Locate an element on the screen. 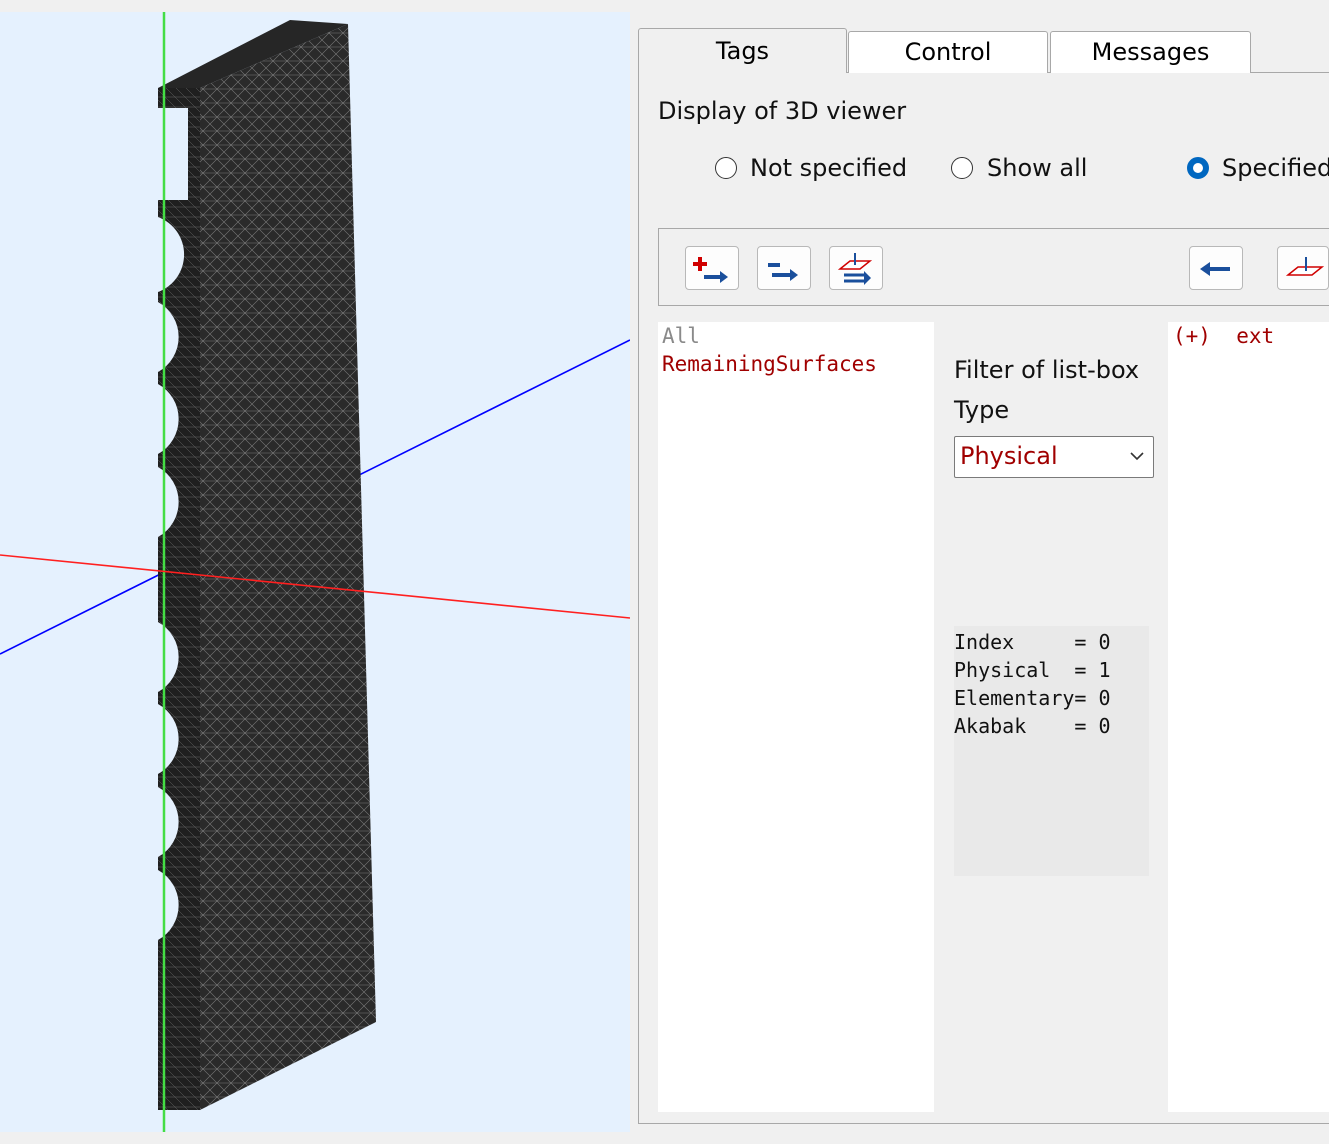  list-item: All is located at coordinates (681, 336).